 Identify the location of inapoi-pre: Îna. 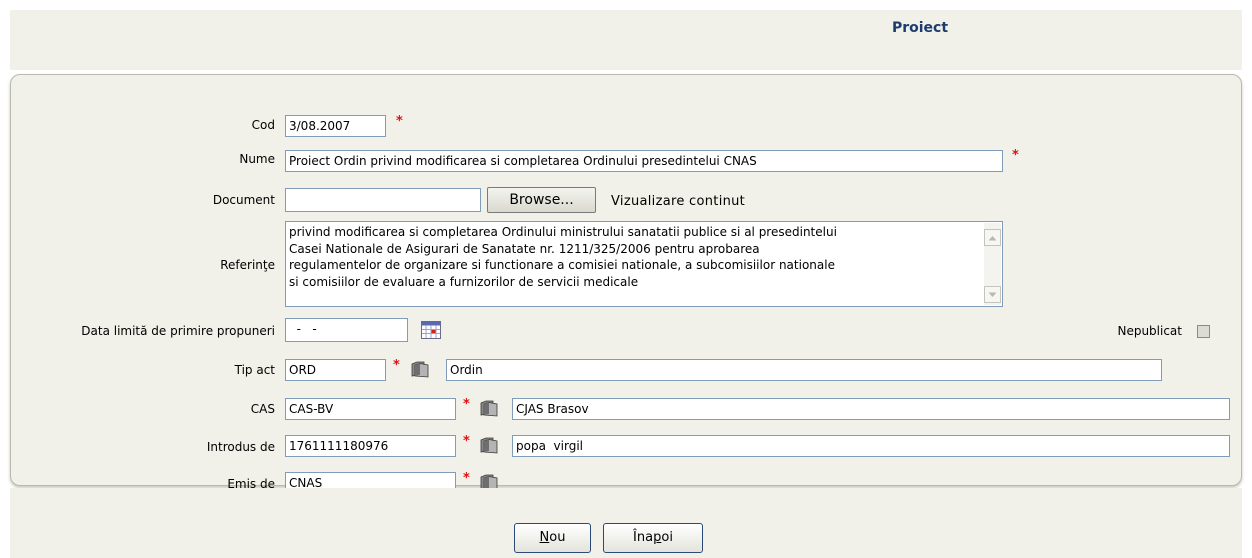
(643, 537).